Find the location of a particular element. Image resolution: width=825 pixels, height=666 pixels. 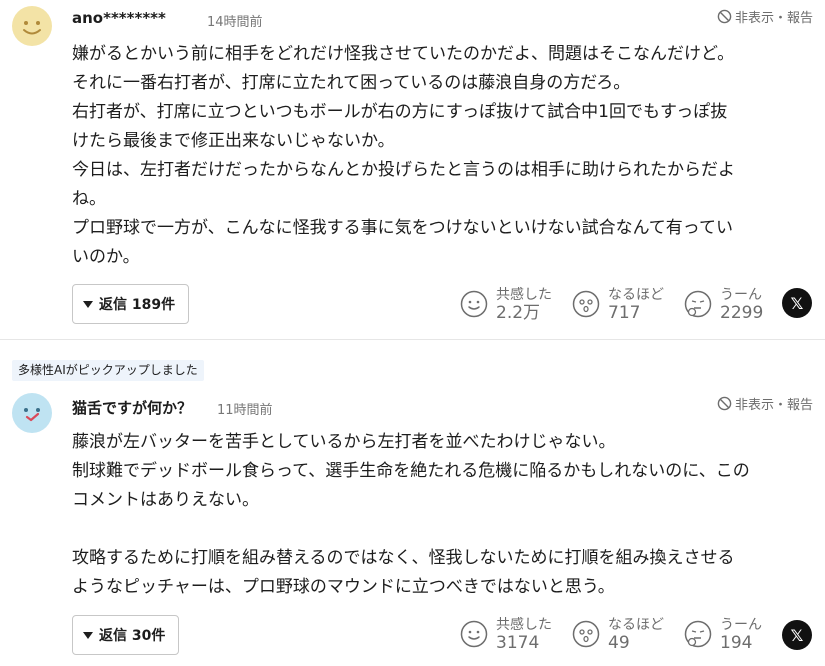

reaction-bar: 共感した 2.2万 なるほど 717 うーん 2299 is located at coordinates (628, 304).